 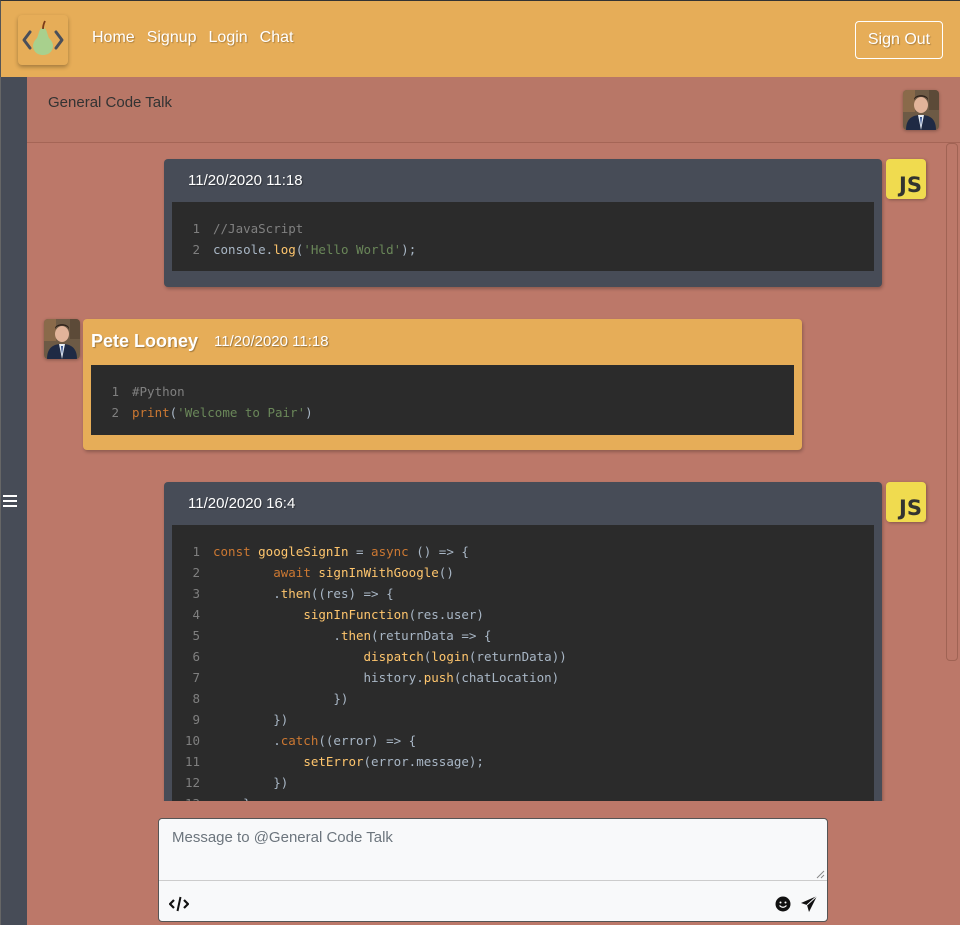 What do you see at coordinates (186, 797) in the screenshot?
I see `line-number: 13` at bounding box center [186, 797].